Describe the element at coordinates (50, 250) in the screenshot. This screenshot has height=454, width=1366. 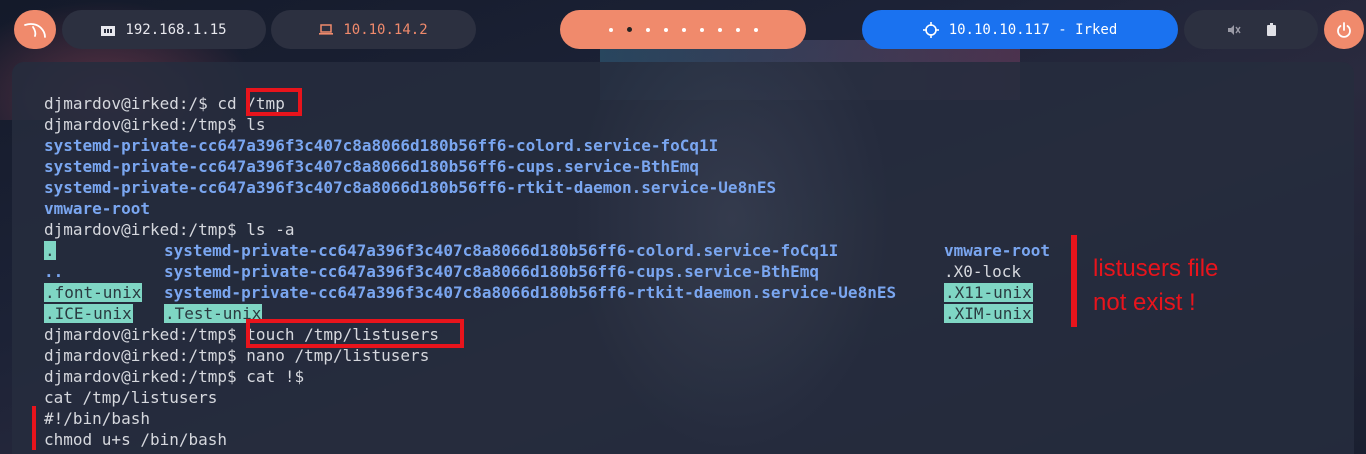
I see `ls-a-entry: .` at that location.